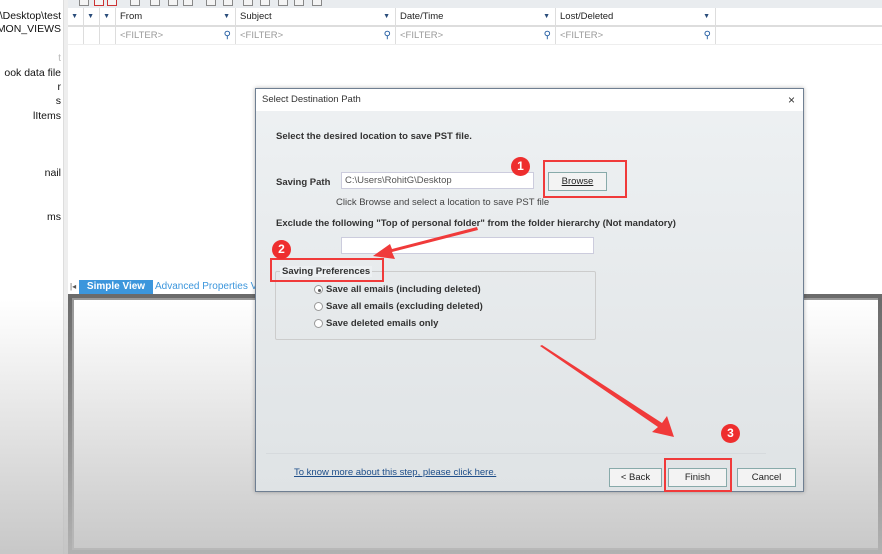 This screenshot has width=882, height=554. What do you see at coordinates (523, 332) in the screenshot?
I see `annotation-arrows` at bounding box center [523, 332].